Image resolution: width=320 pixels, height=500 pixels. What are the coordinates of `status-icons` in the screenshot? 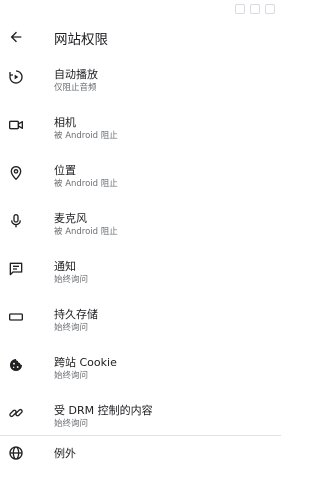 It's located at (255, 9).